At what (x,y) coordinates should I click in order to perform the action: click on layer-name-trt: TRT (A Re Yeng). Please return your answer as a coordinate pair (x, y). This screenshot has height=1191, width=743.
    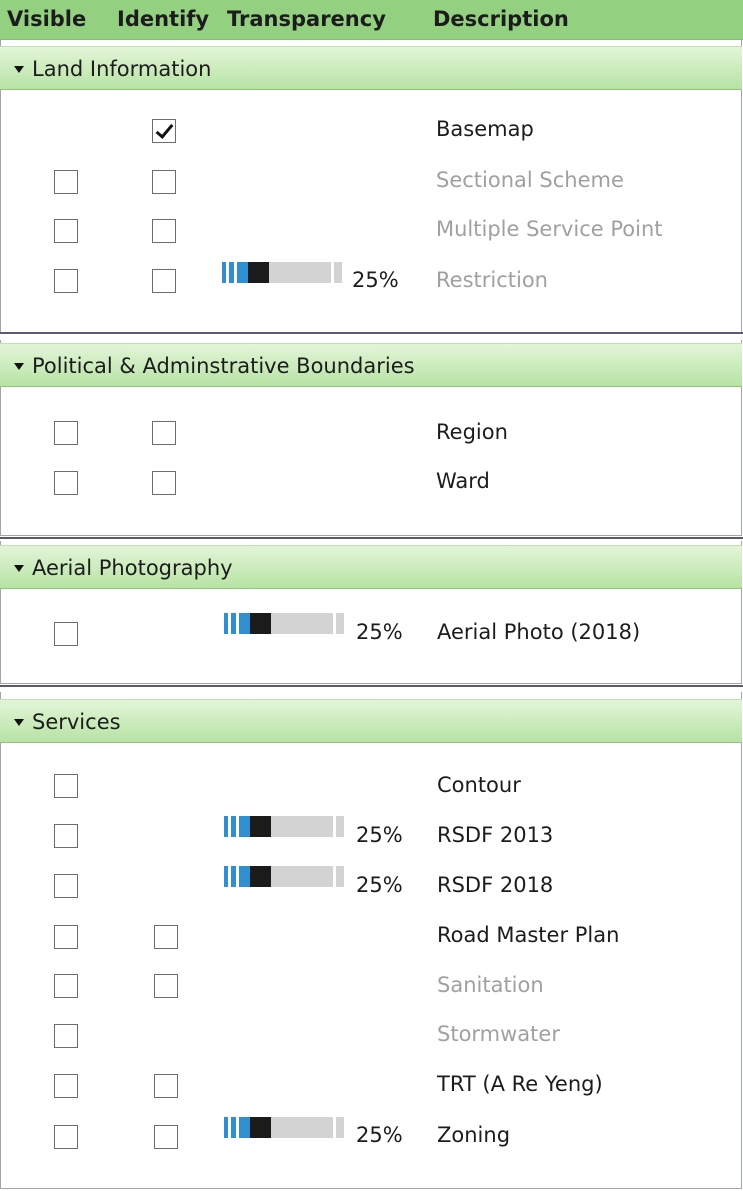
    Looking at the image, I should click on (520, 1084).